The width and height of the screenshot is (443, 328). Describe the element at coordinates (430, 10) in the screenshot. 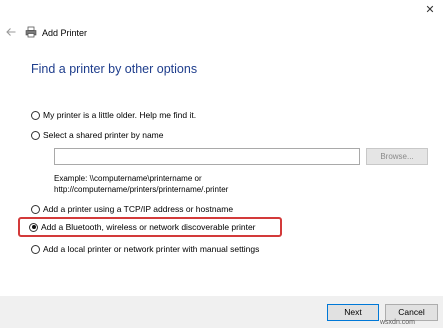

I see `close-icon: ✕` at that location.